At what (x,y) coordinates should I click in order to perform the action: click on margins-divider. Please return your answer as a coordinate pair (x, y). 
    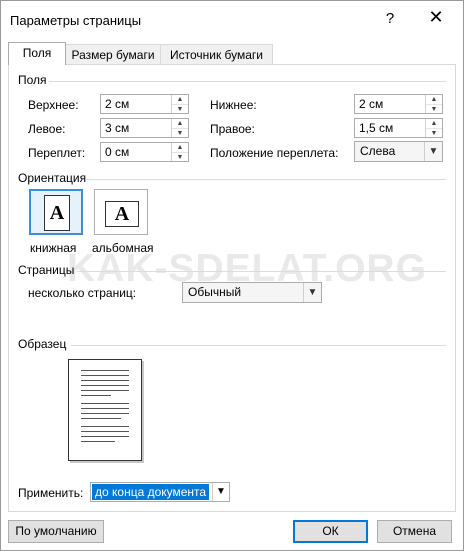
    Looking at the image, I should click on (247, 81).